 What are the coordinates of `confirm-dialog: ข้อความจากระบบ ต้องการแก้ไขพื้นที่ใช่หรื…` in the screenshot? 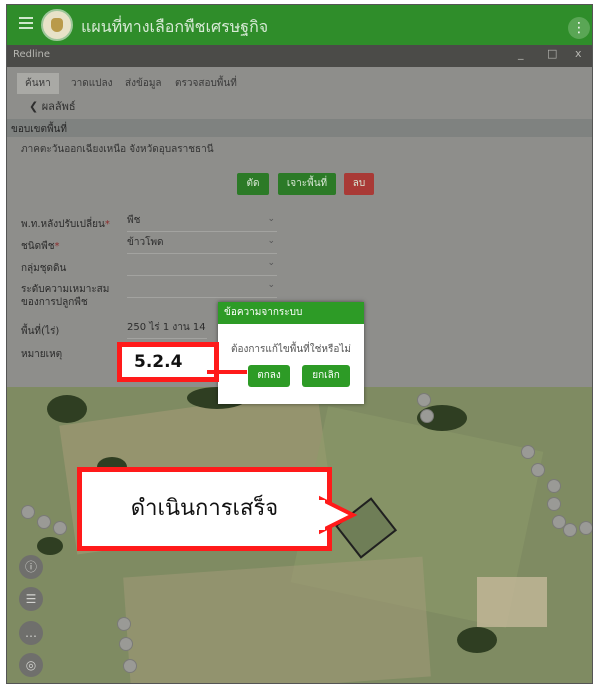 It's located at (291, 353).